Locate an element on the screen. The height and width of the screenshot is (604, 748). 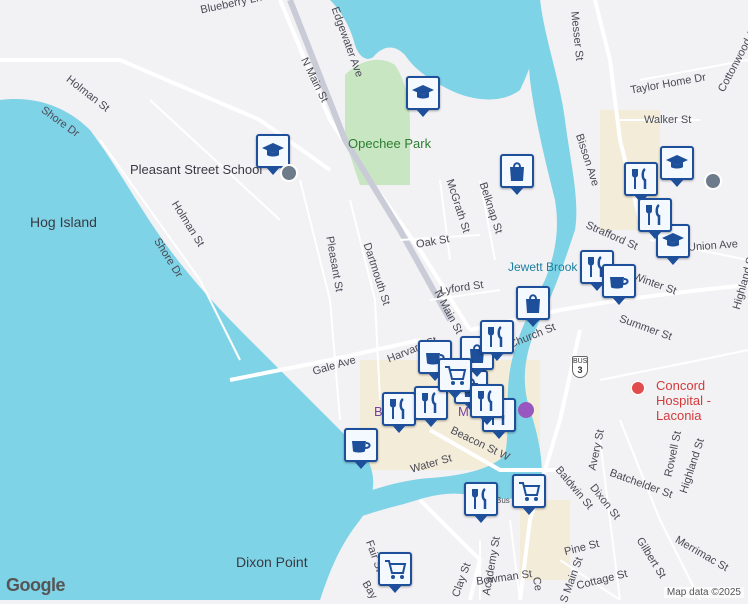
street-label: Ce is located at coordinates (537, 584).